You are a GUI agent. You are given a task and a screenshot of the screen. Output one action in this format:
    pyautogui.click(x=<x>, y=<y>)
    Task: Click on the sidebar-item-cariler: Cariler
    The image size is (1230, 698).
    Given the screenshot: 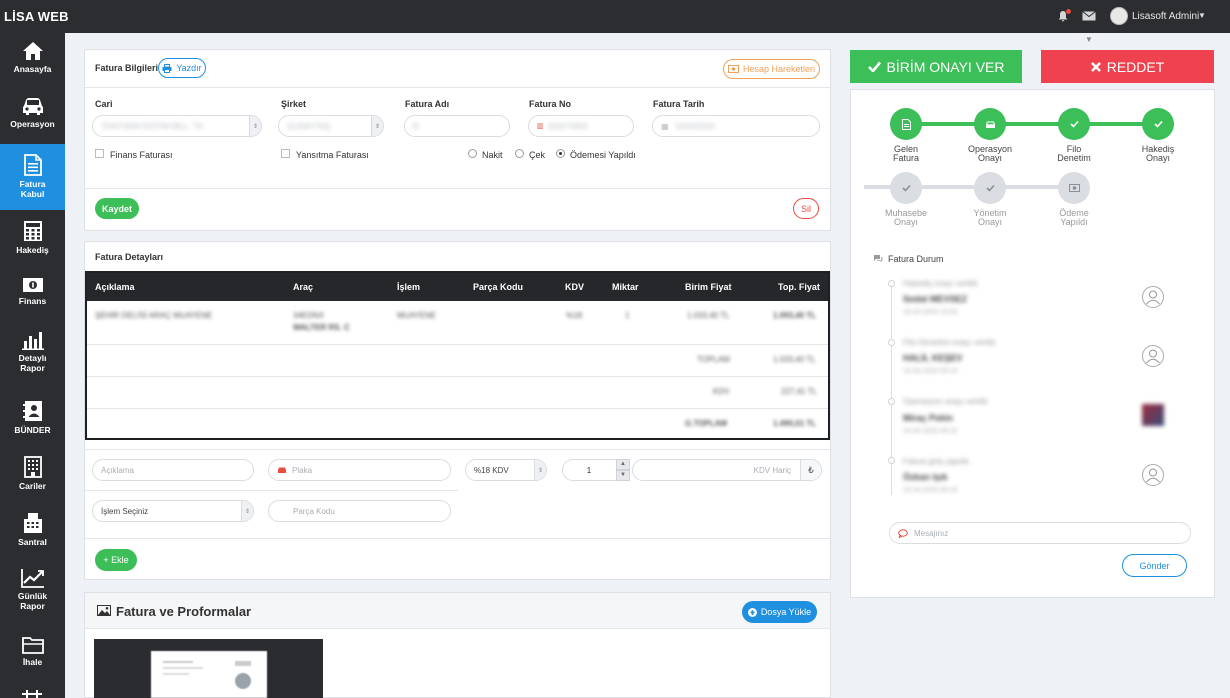 What is the action you would take?
    pyautogui.click(x=32, y=481)
    